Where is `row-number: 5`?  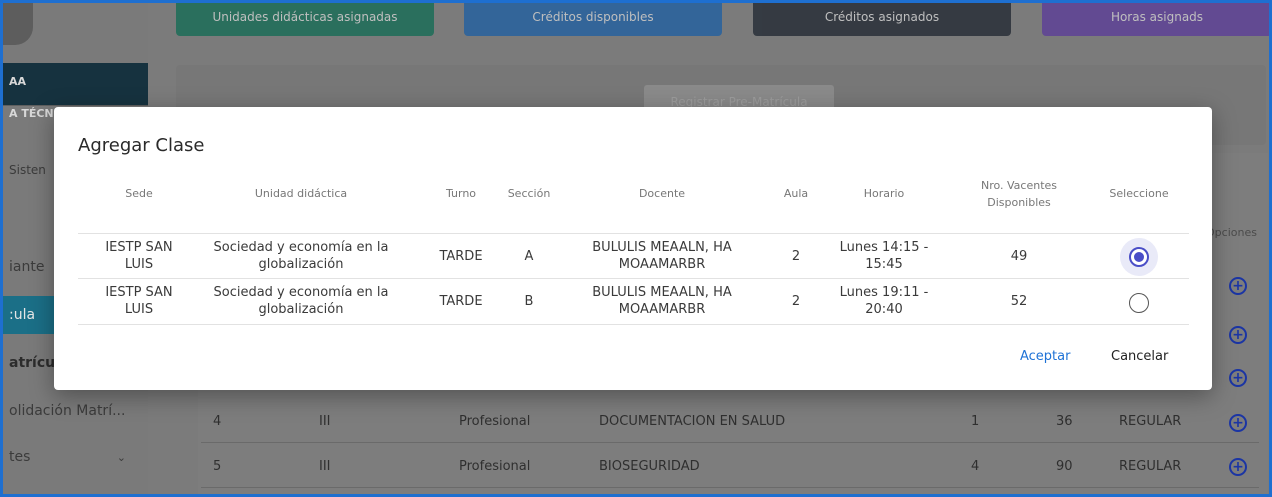
row-number: 5 is located at coordinates (217, 466).